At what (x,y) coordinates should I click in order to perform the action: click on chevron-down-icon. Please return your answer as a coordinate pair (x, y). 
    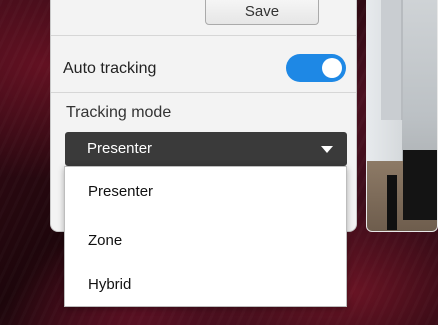
    Looking at the image, I should click on (327, 149).